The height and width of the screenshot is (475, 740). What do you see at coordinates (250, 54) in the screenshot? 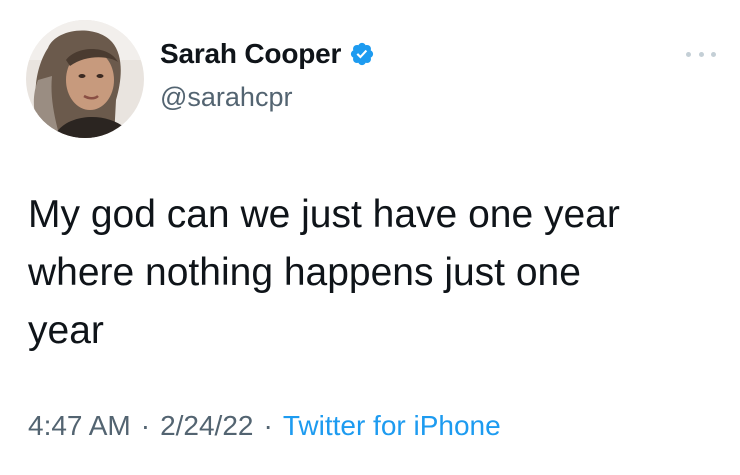
I see `author-display-name: Sarah Cooper` at bounding box center [250, 54].